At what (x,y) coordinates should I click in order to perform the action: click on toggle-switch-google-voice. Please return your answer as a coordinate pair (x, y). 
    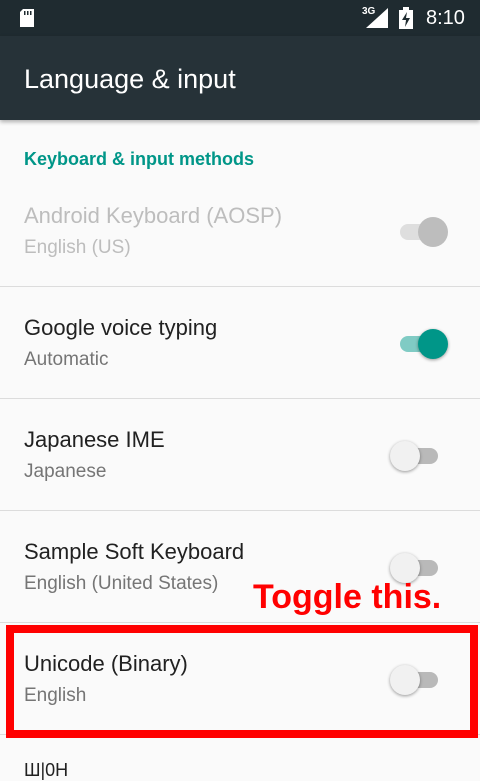
    Looking at the image, I should click on (425, 344).